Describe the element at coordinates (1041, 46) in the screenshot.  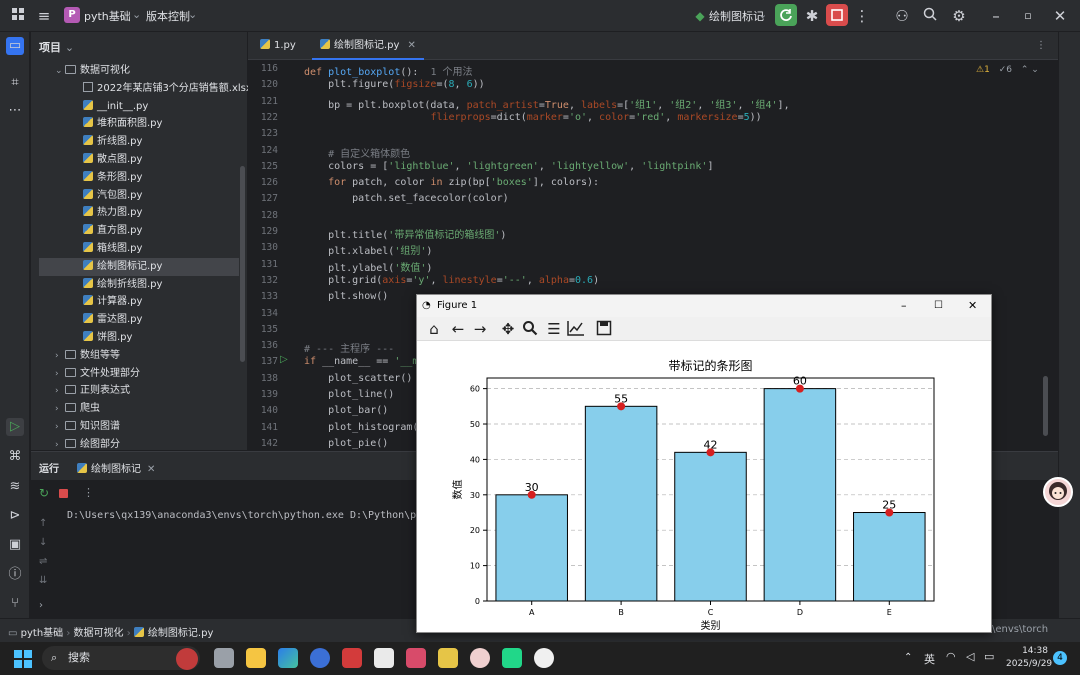
I see `tabs-more-icon: ⋮` at that location.